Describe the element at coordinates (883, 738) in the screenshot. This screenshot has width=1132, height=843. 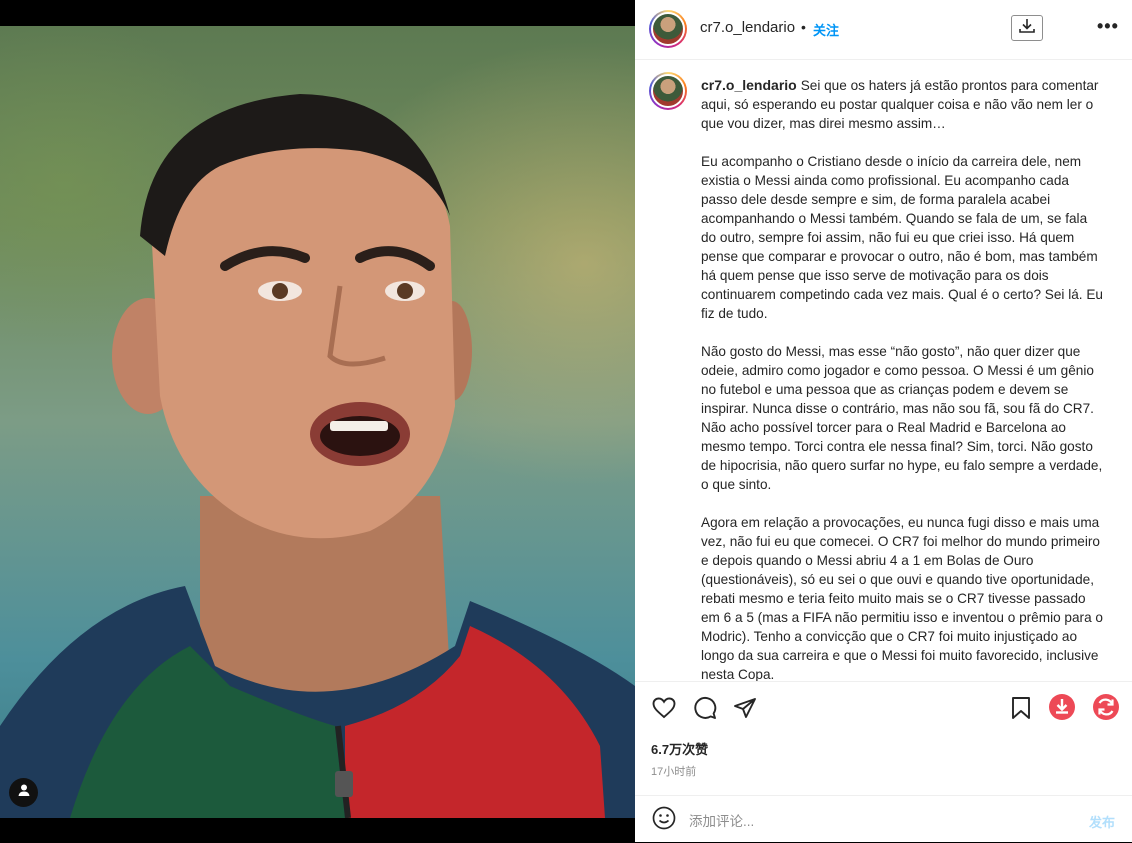
I see `action-bar: 6.7万次赞 17小时前` at that location.